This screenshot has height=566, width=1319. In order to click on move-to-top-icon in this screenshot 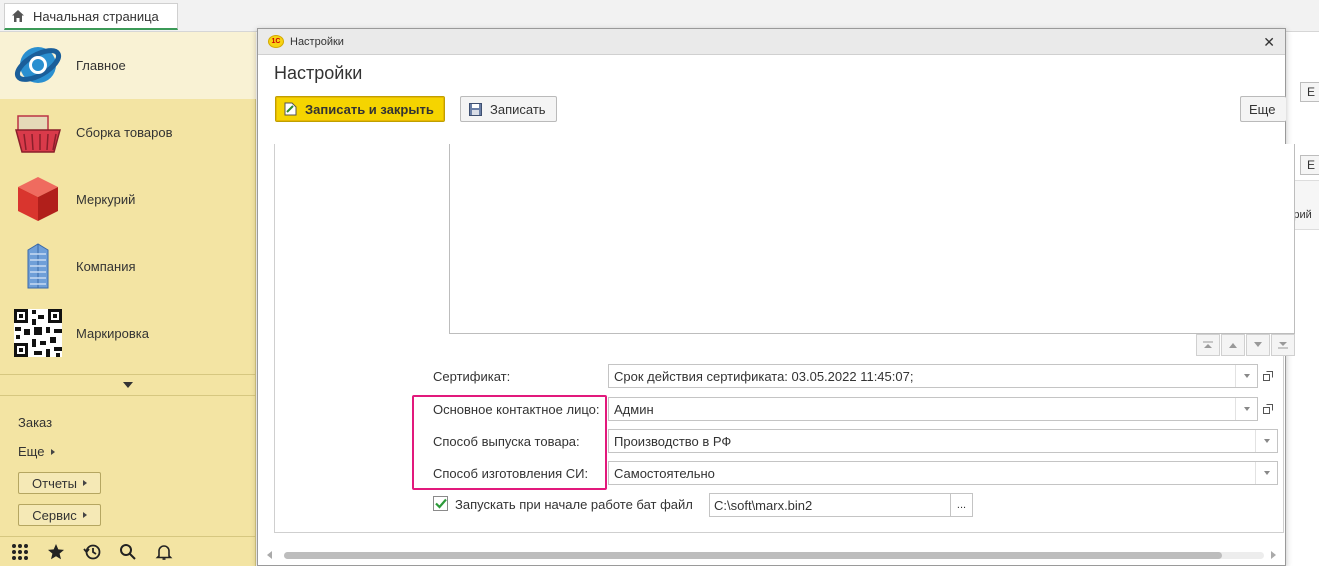, I will do `click(1208, 345)`.